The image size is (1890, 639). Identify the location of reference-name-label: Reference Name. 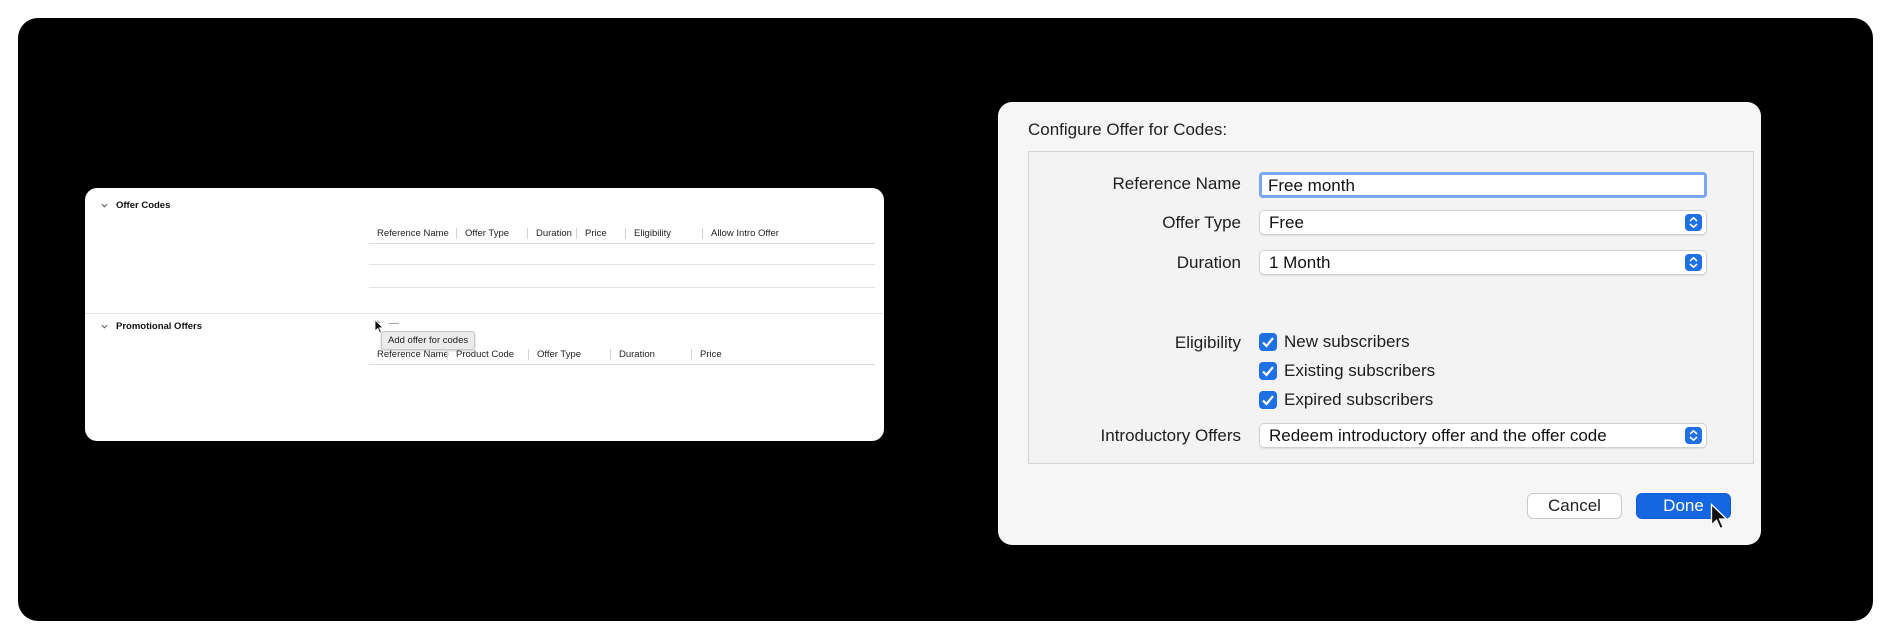
(1176, 183).